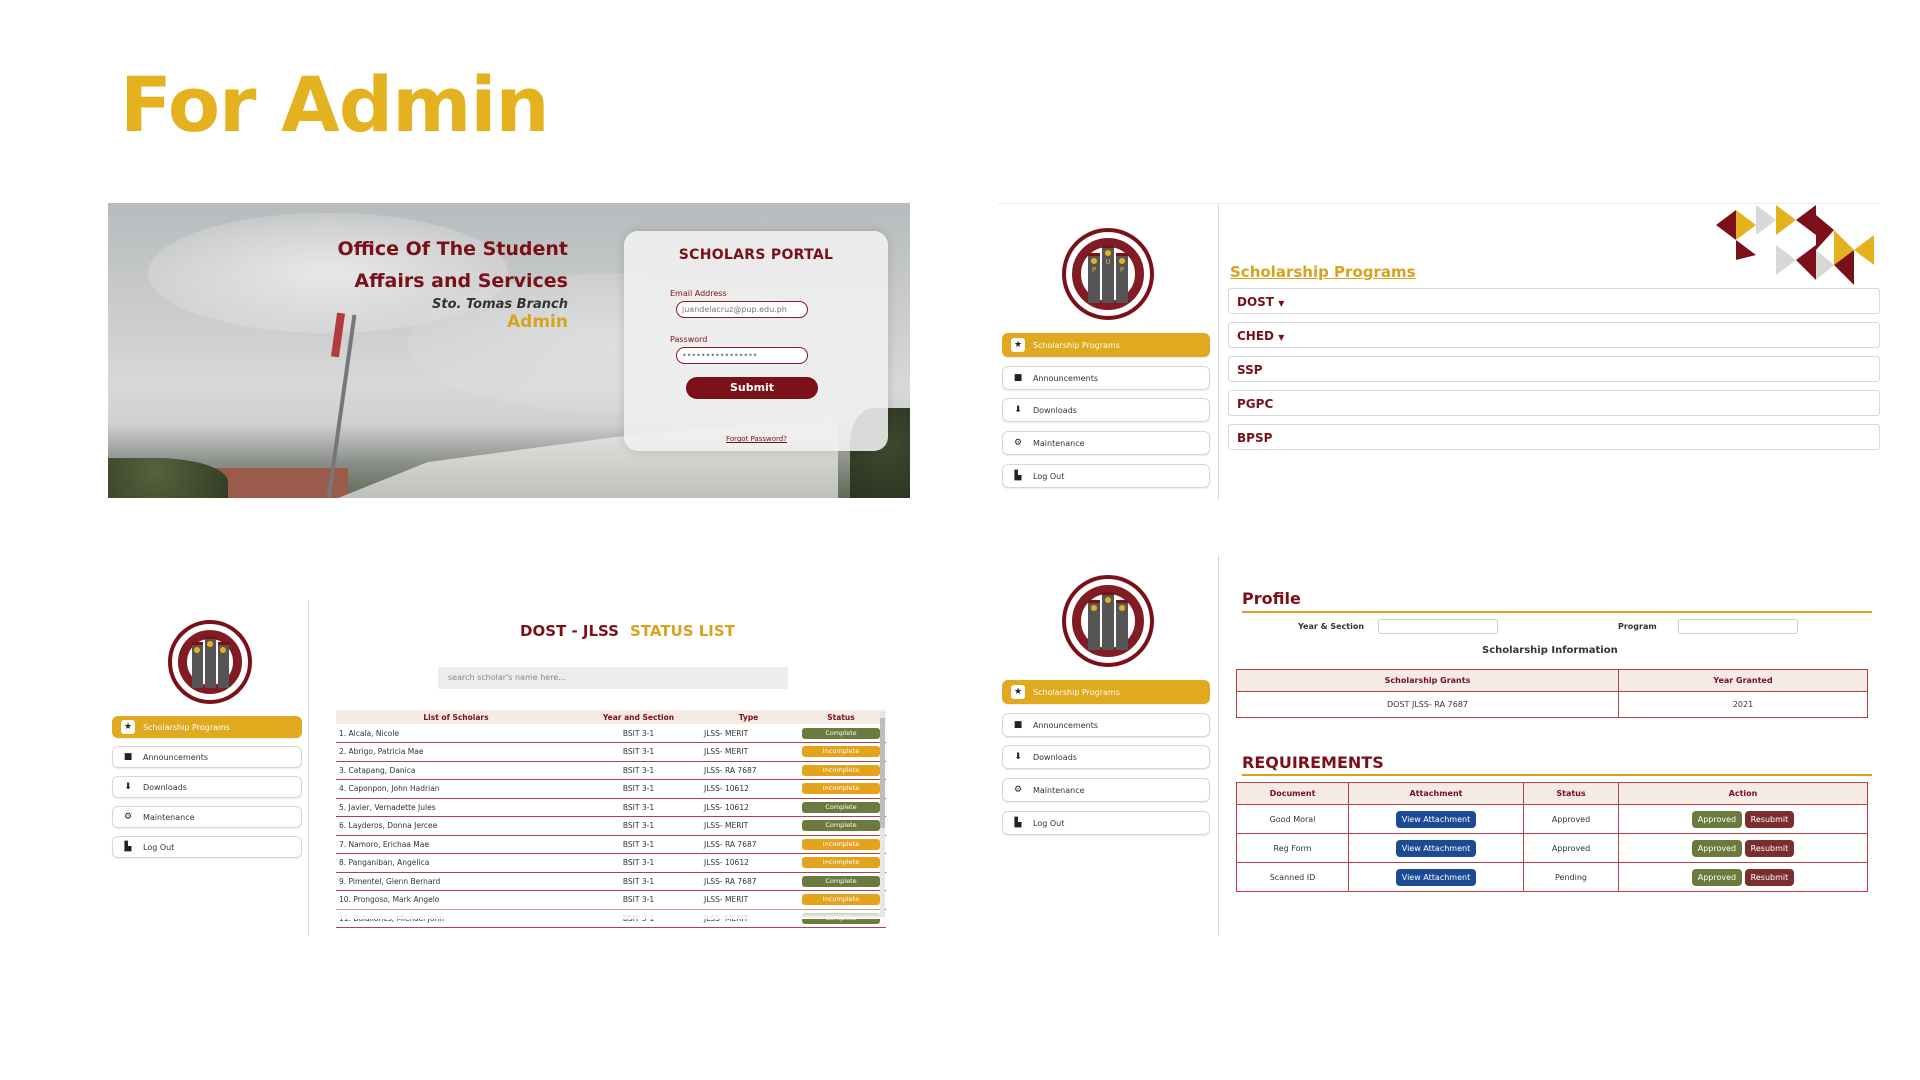 This screenshot has height=1080, width=1920. Describe the element at coordinates (1094, 278) in the screenshot. I see `logo-pillar: P` at that location.